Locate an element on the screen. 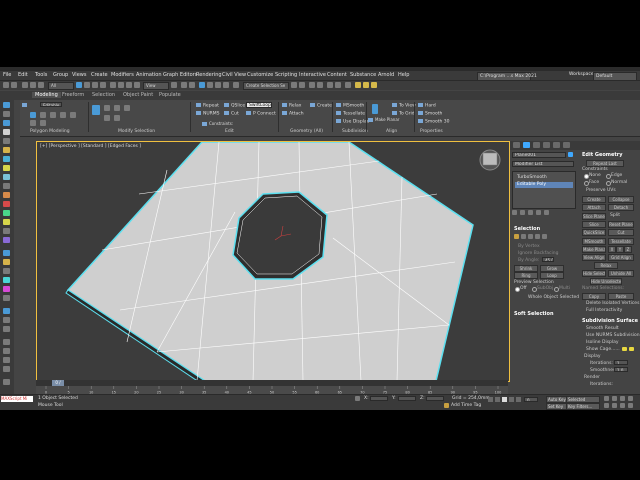 The image size is (640, 480). stack-item-turbosmooth: TurboSmooth is located at coordinates (544, 178).